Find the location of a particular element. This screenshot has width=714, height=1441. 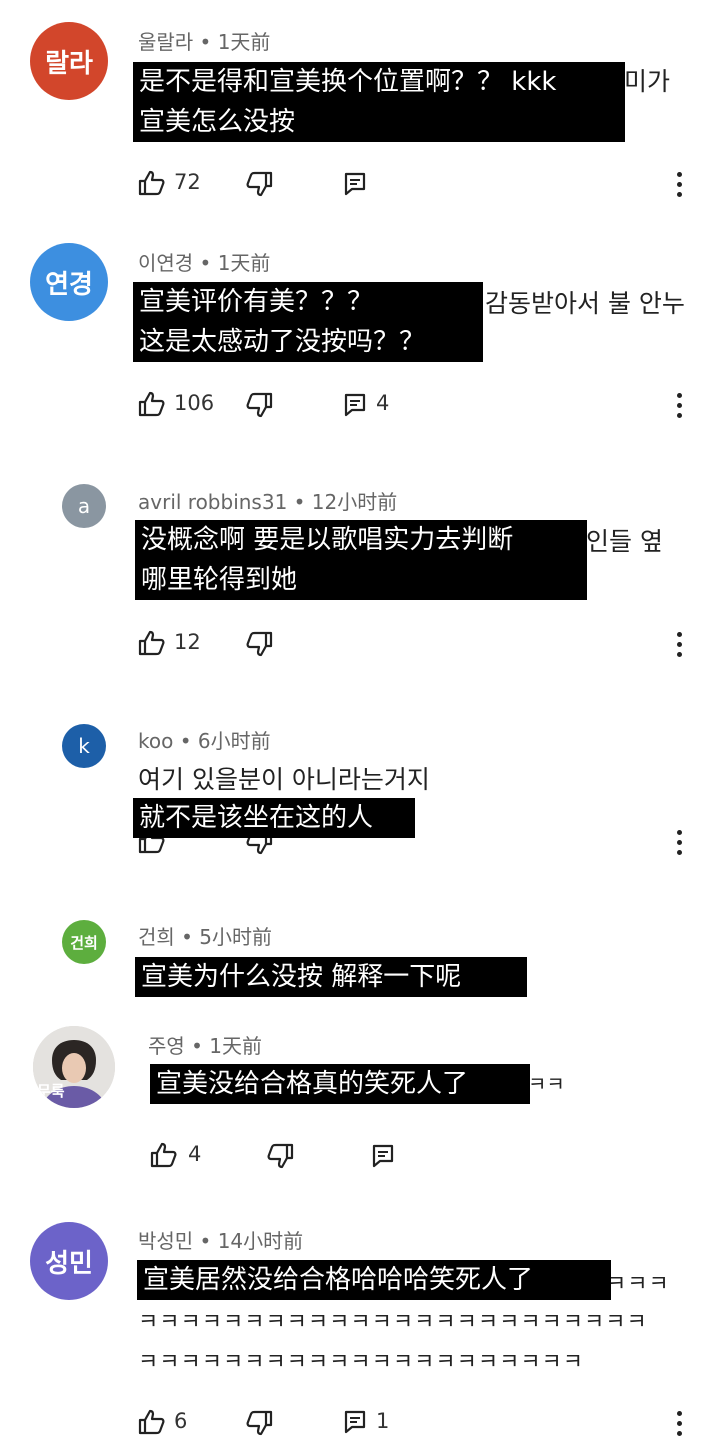

subtitle-line: 这是太感动了没按吗？？ is located at coordinates (282, 342).